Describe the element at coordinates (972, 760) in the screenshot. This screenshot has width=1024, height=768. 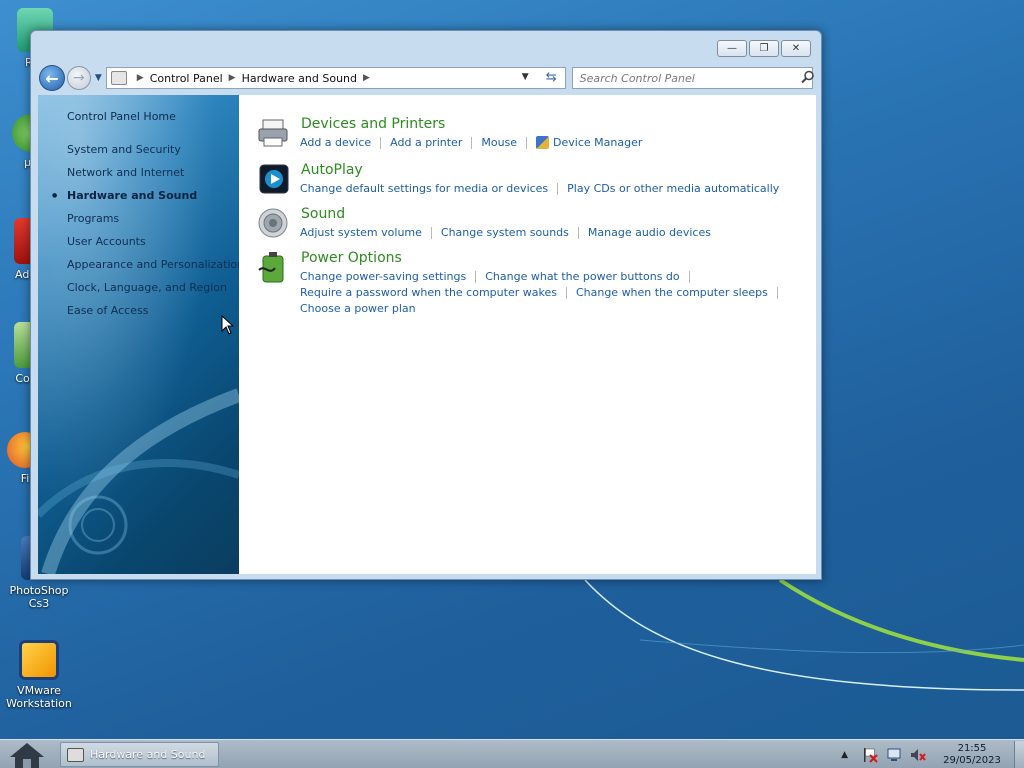
I see `clock-date: 29/05/2023` at that location.